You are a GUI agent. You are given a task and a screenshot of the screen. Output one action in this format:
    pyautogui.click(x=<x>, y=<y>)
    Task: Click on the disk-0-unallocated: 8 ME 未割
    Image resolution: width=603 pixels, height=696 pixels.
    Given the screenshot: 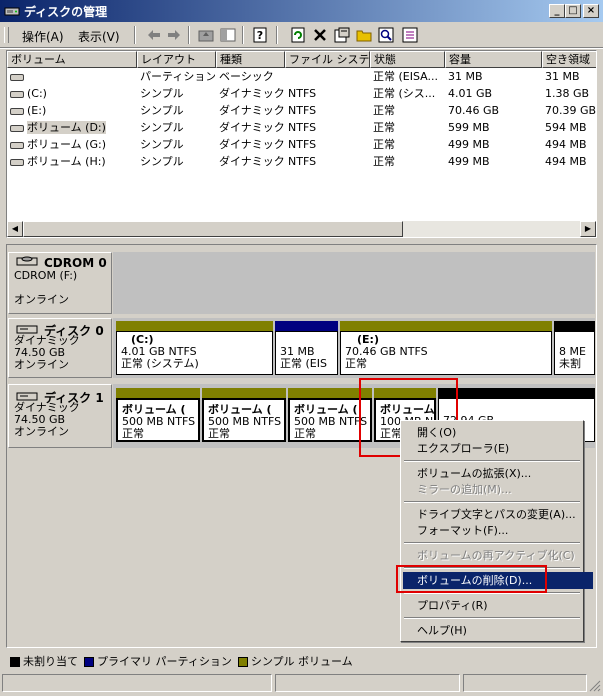 What is the action you would take?
    pyautogui.click(x=574, y=349)
    